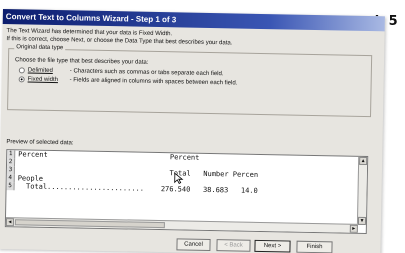  What do you see at coordinates (314, 246) in the screenshot?
I see `finish-button: Finish` at bounding box center [314, 246].